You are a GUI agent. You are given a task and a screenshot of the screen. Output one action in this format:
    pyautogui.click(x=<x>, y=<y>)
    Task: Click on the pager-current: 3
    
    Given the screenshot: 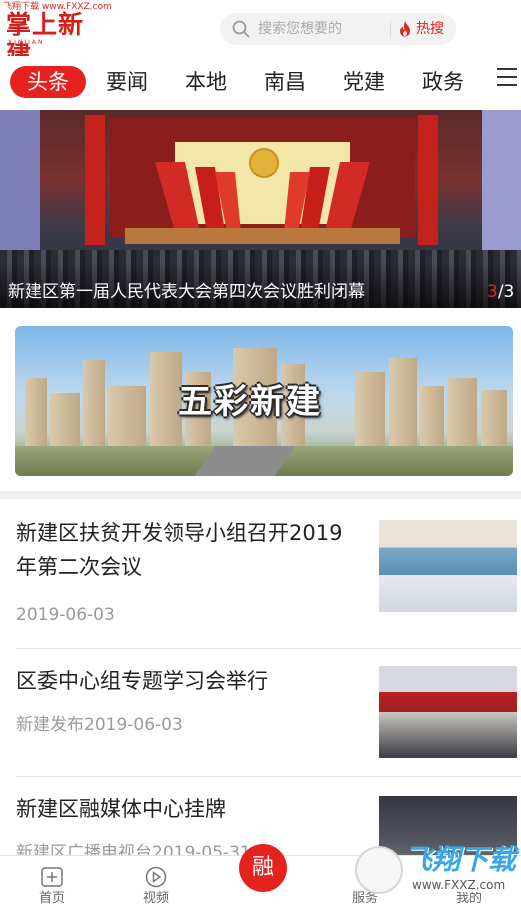 What is the action you would take?
    pyautogui.click(x=492, y=292)
    